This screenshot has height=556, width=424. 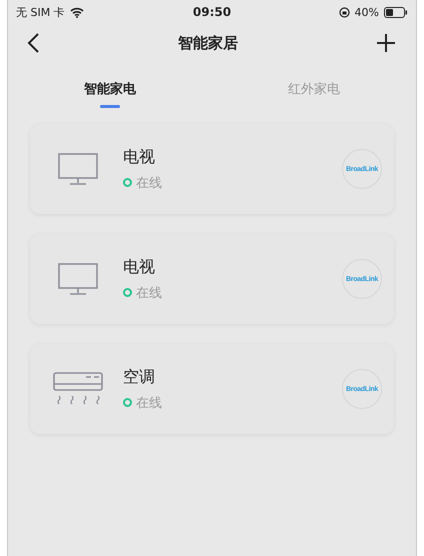 What do you see at coordinates (77, 12) in the screenshot?
I see `wifi-icon` at bounding box center [77, 12].